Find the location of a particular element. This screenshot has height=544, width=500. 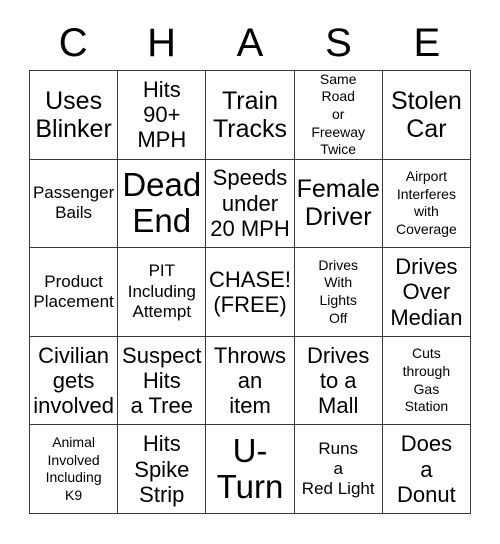

bingo-cell: Cuts through Gas Station is located at coordinates (426, 381).